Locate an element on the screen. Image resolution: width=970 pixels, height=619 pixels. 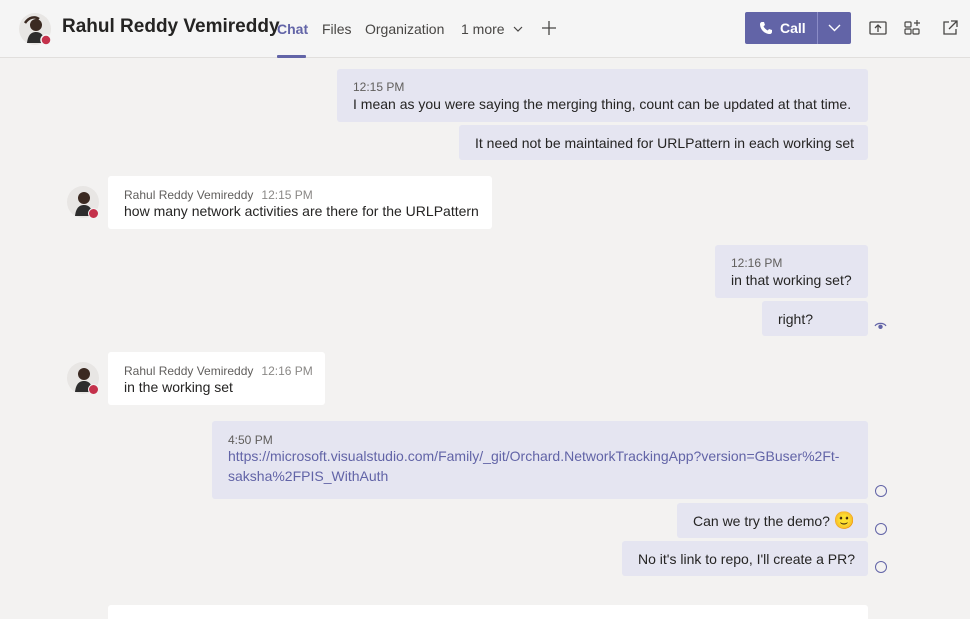
sent-message: Can we try the demo? 🙂 is located at coordinates (772, 520).